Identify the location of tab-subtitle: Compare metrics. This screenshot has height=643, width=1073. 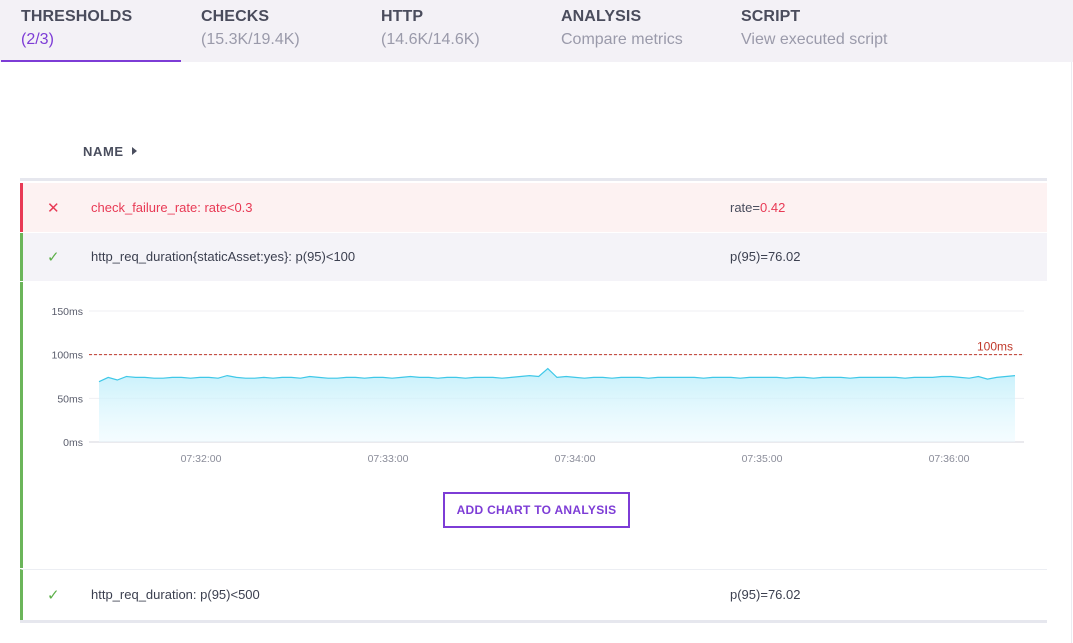
(622, 39).